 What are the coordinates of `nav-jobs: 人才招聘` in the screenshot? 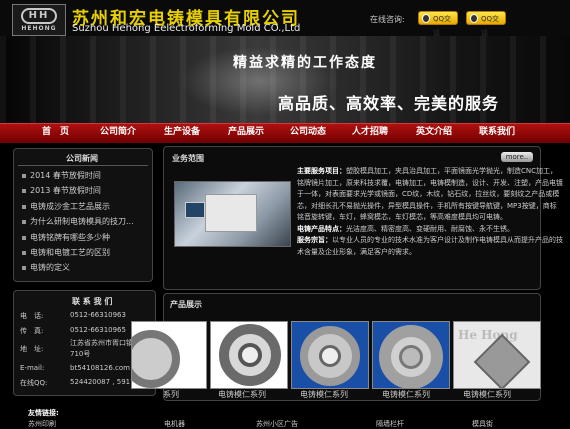 It's located at (370, 133).